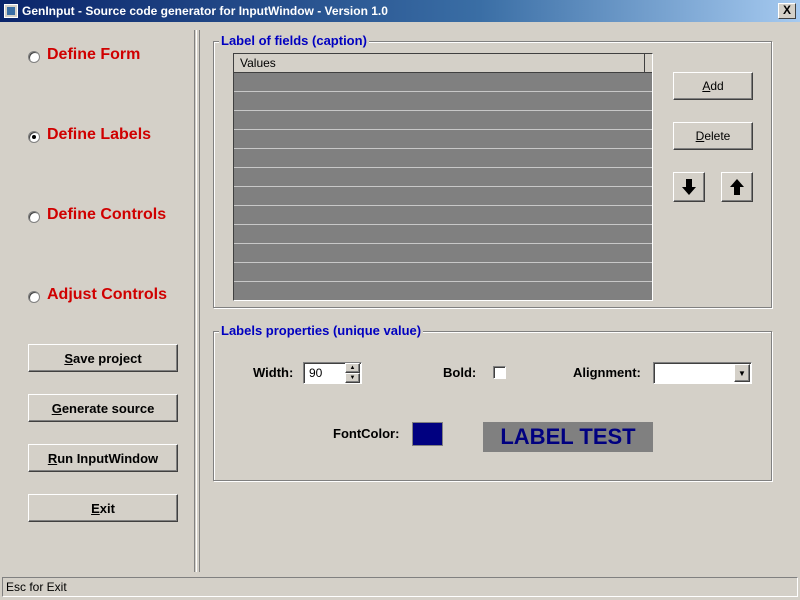 Image resolution: width=800 pixels, height=600 pixels. Describe the element at coordinates (499, 372) in the screenshot. I see `bold-checkbox` at that location.